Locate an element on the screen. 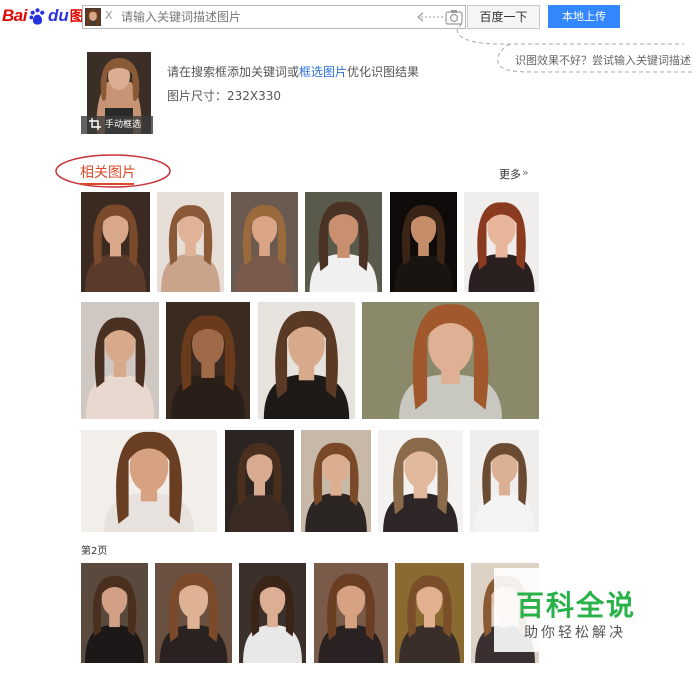 This screenshot has height=676, width=692. tip-text: 识图效果不好？尝试输入关键词描述 is located at coordinates (603, 60).